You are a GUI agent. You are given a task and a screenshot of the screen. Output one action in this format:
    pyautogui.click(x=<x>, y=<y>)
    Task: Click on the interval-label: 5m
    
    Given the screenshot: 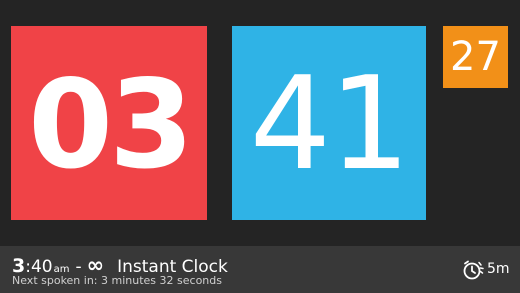 What is the action you would take?
    pyautogui.click(x=498, y=269)
    